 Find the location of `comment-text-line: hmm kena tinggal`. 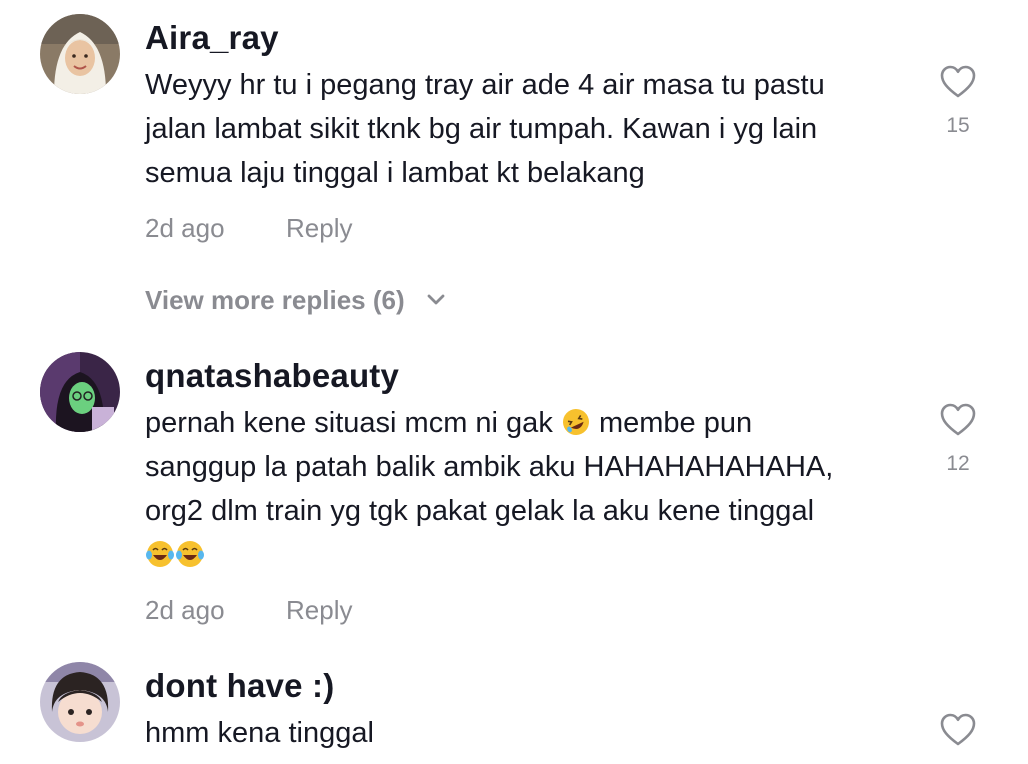

comment-text-line: hmm kena tinggal is located at coordinates (259, 733).